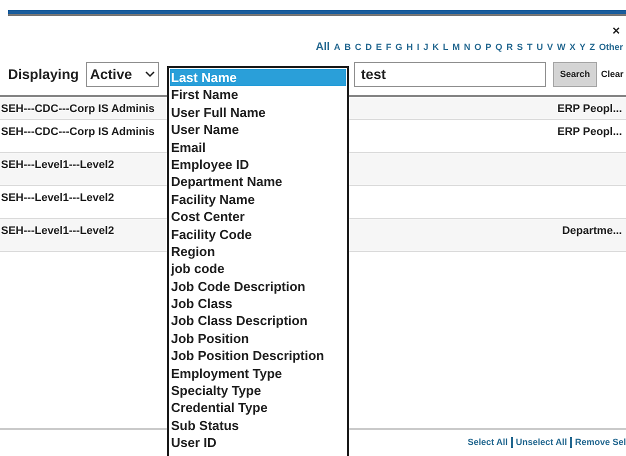  What do you see at coordinates (549, 47) in the screenshot?
I see `alphabet-link: V` at bounding box center [549, 47].